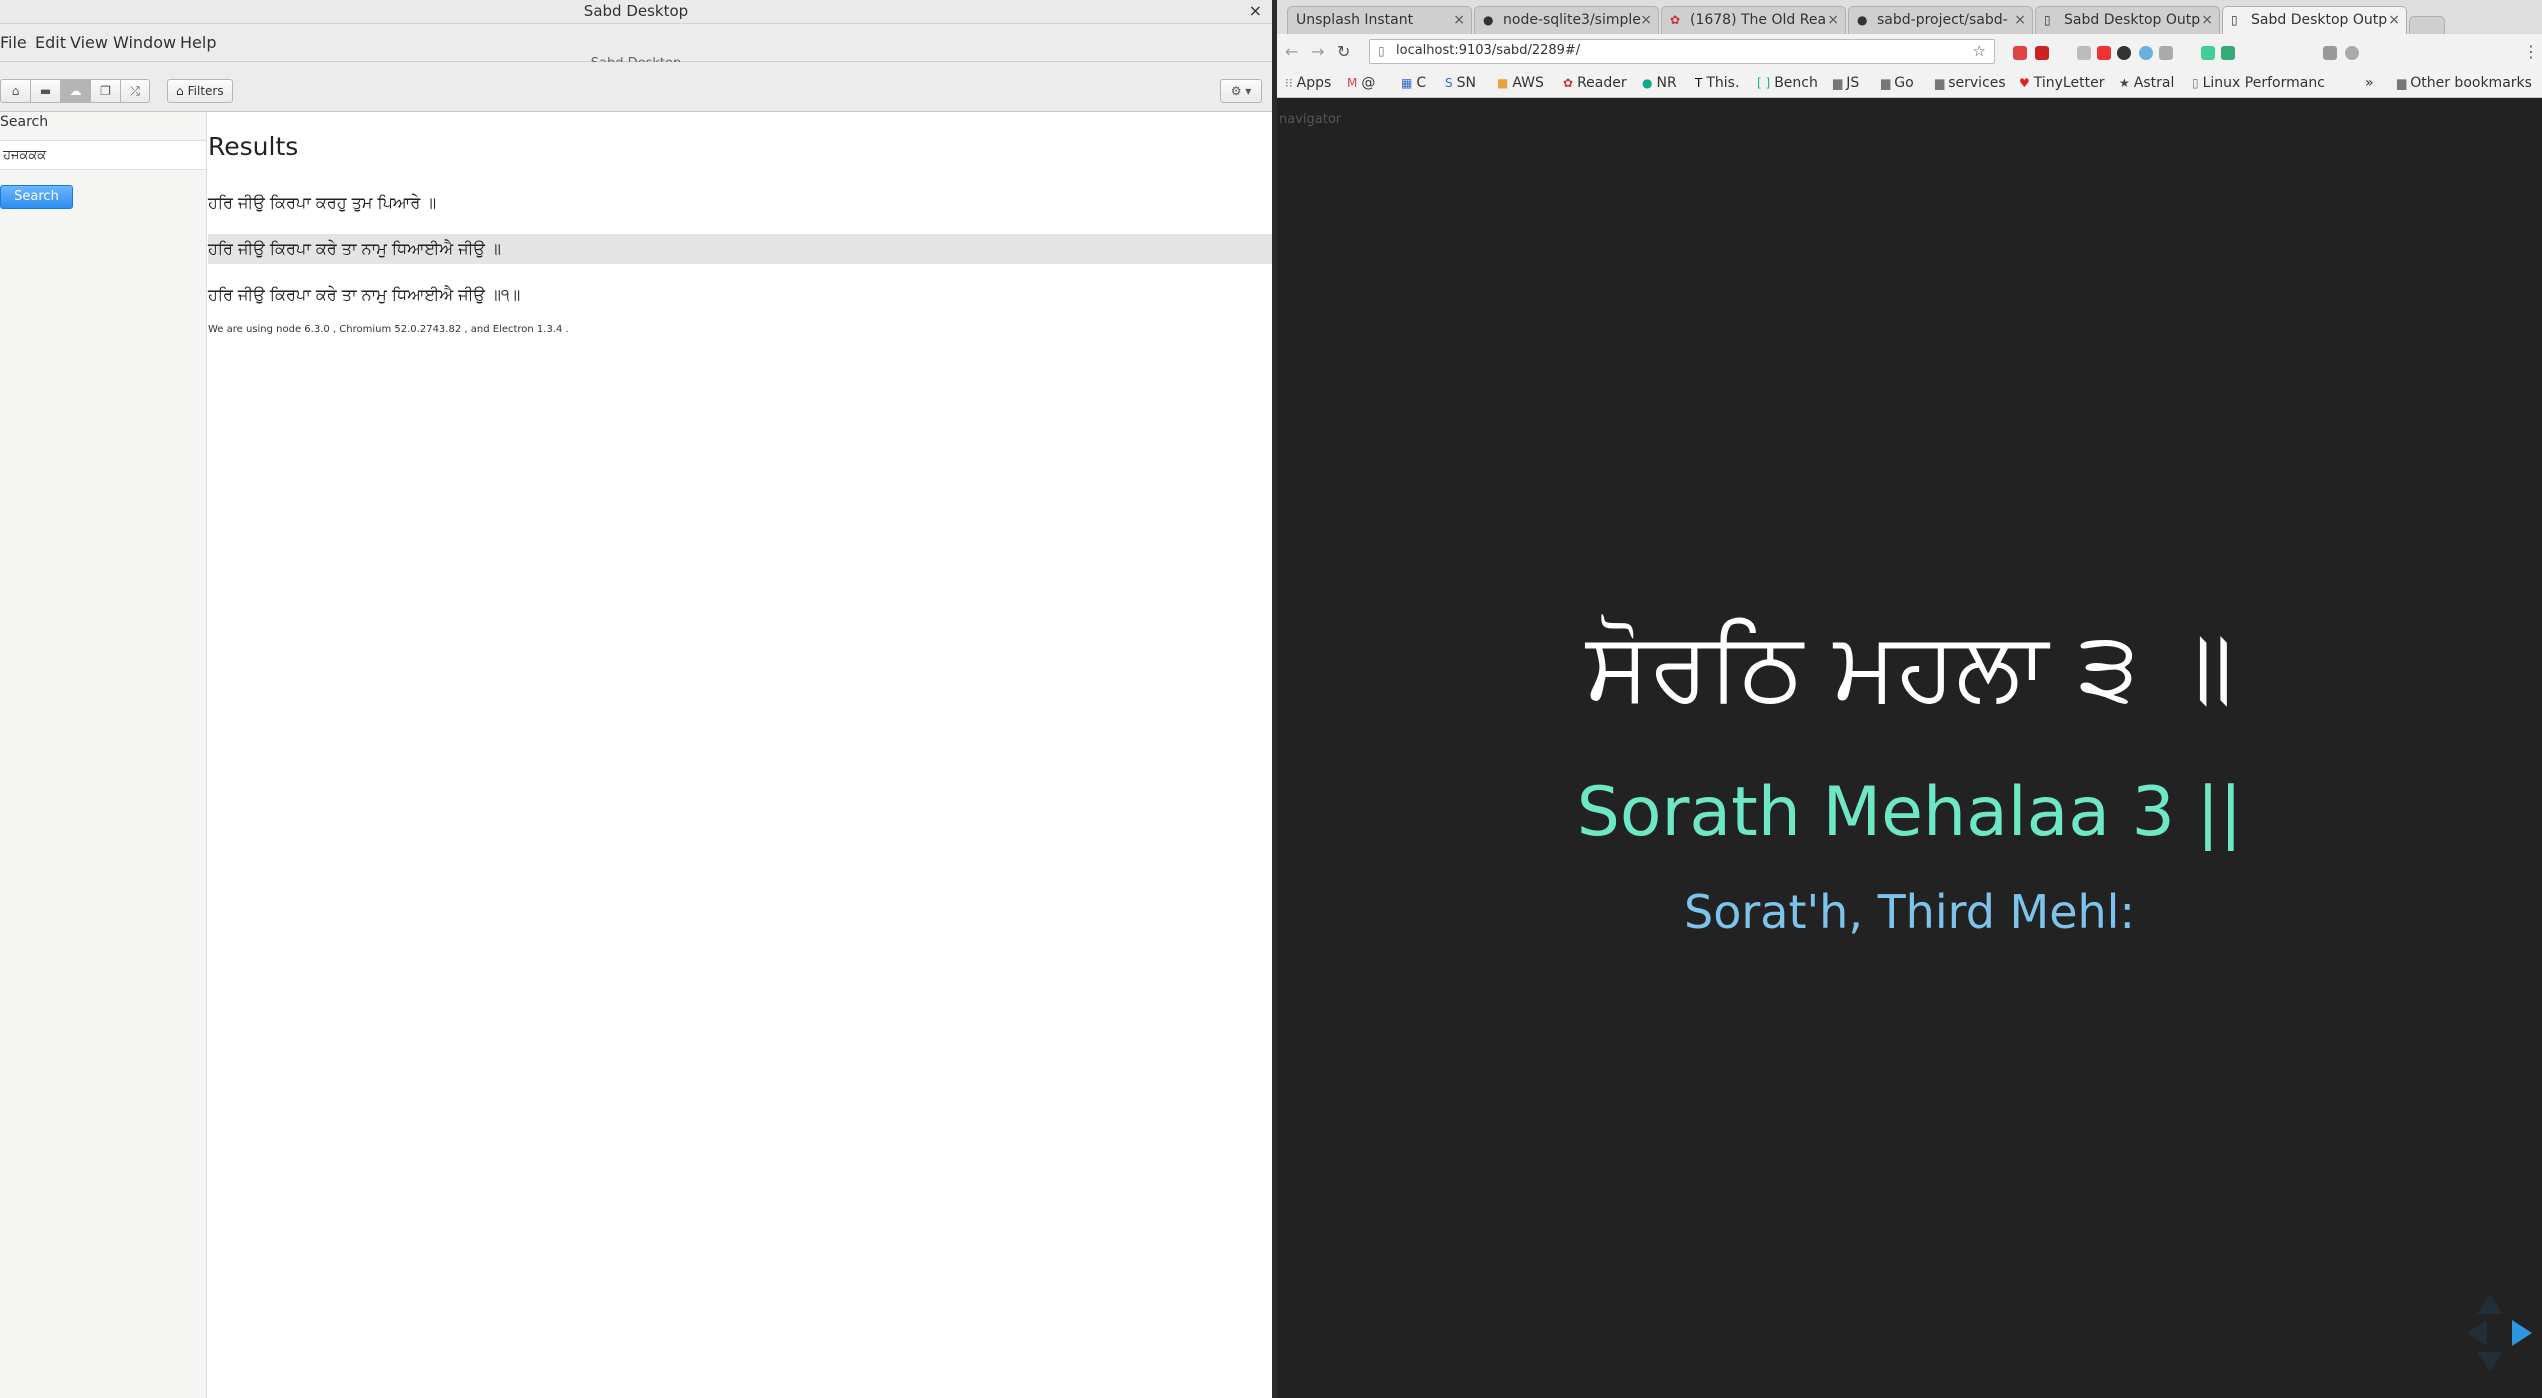  What do you see at coordinates (13, 42) in the screenshot?
I see `menu-file: File` at bounding box center [13, 42].